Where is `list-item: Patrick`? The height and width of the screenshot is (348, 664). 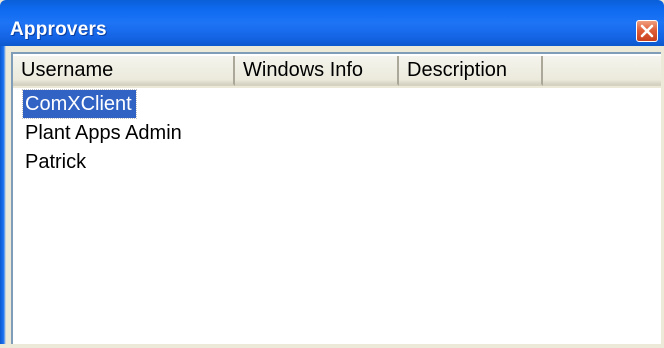 list-item: Patrick is located at coordinates (333, 162).